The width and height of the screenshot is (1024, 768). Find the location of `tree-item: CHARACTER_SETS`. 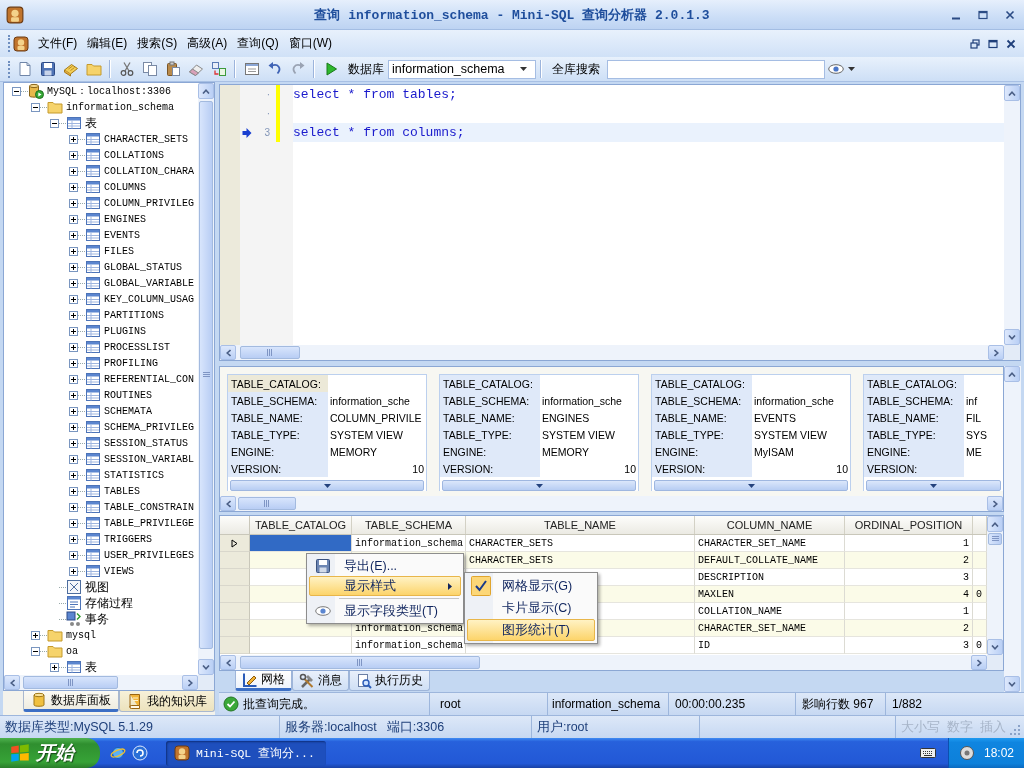

tree-item: CHARACTER_SETS is located at coordinates (146, 139).